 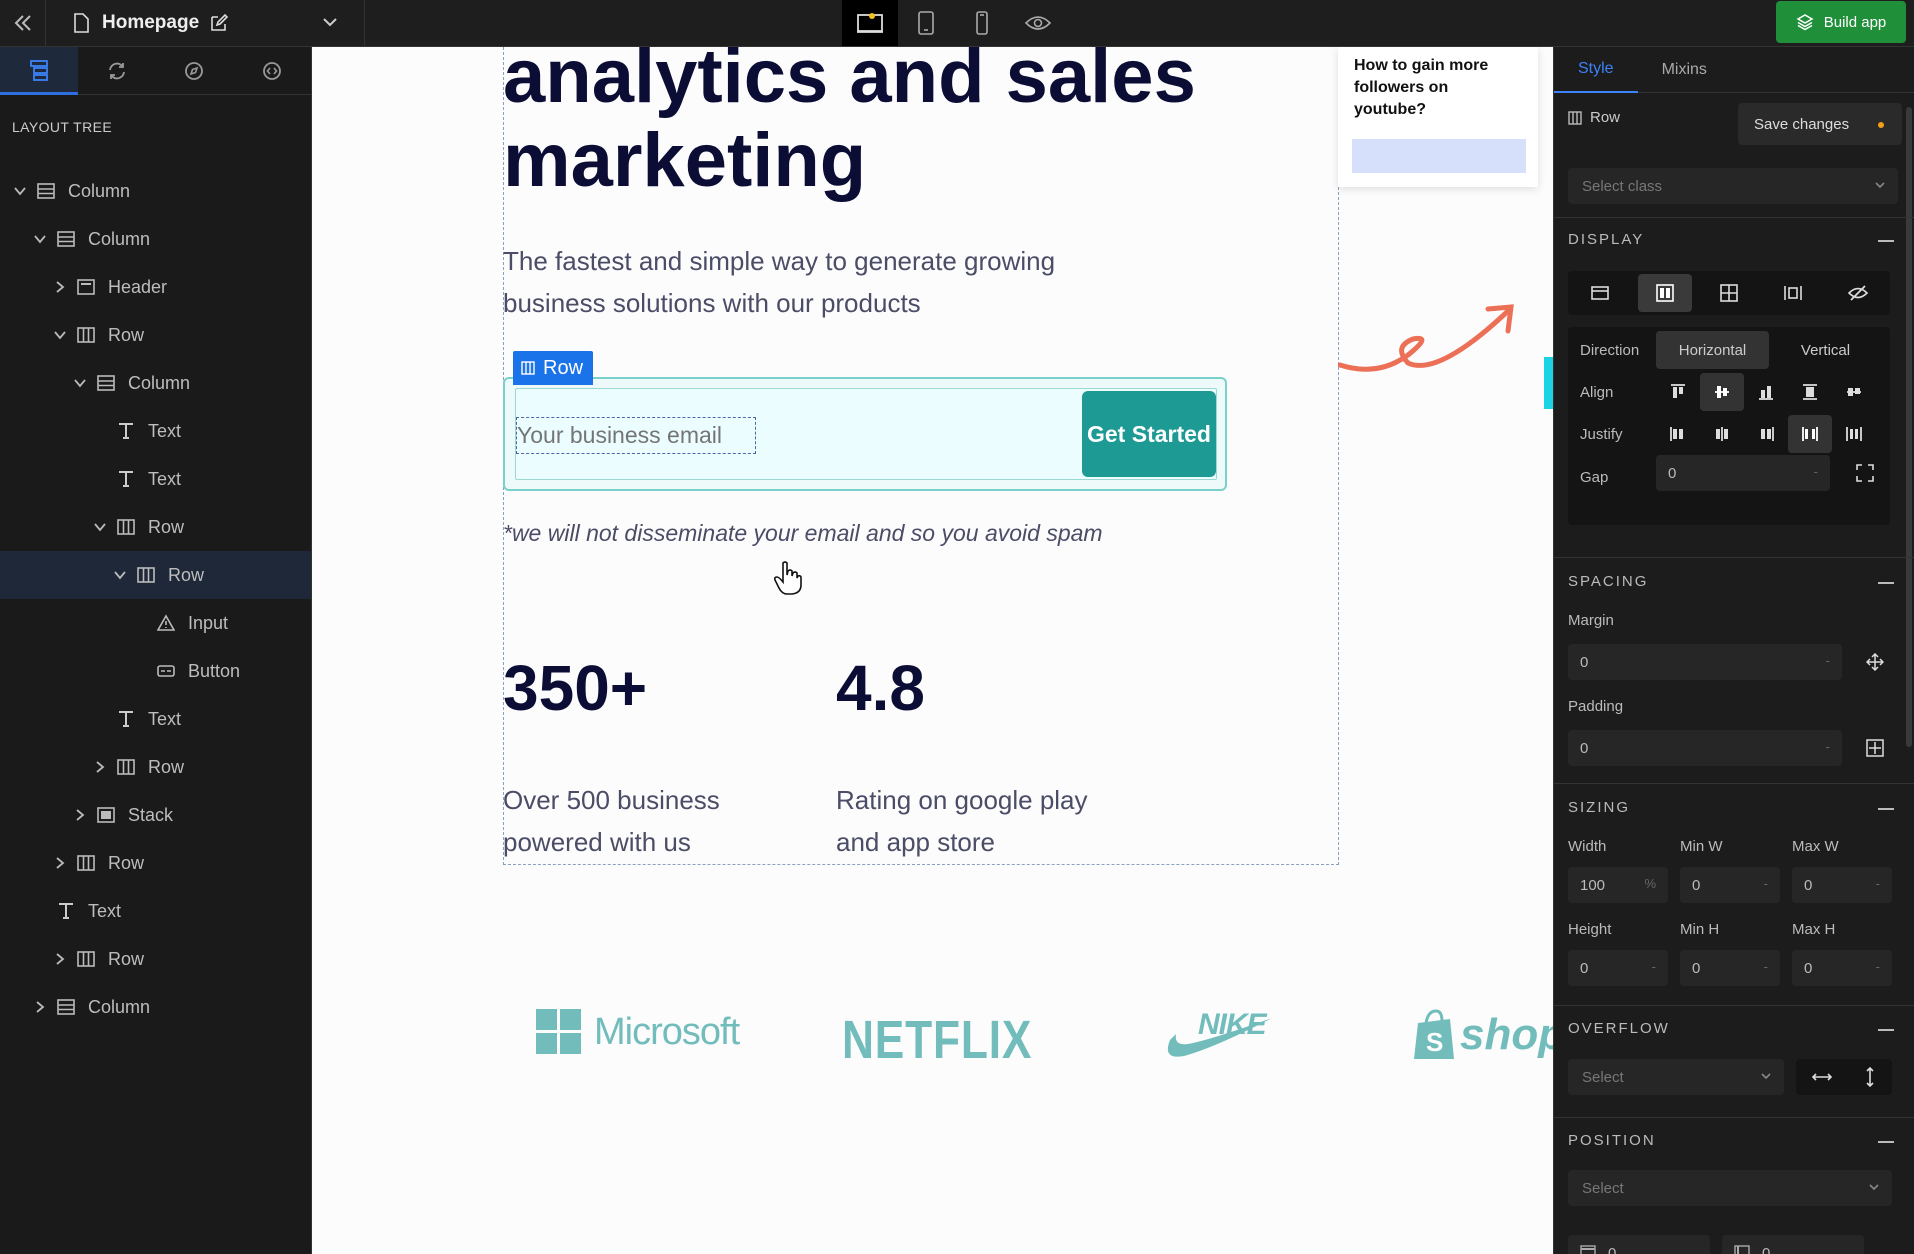 What do you see at coordinates (653, 821) in the screenshot?
I see `stat-desc-1: Over 500 business powered with us` at bounding box center [653, 821].